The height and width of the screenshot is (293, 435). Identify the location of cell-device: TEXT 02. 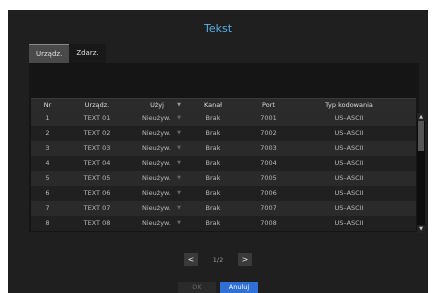
(97, 133).